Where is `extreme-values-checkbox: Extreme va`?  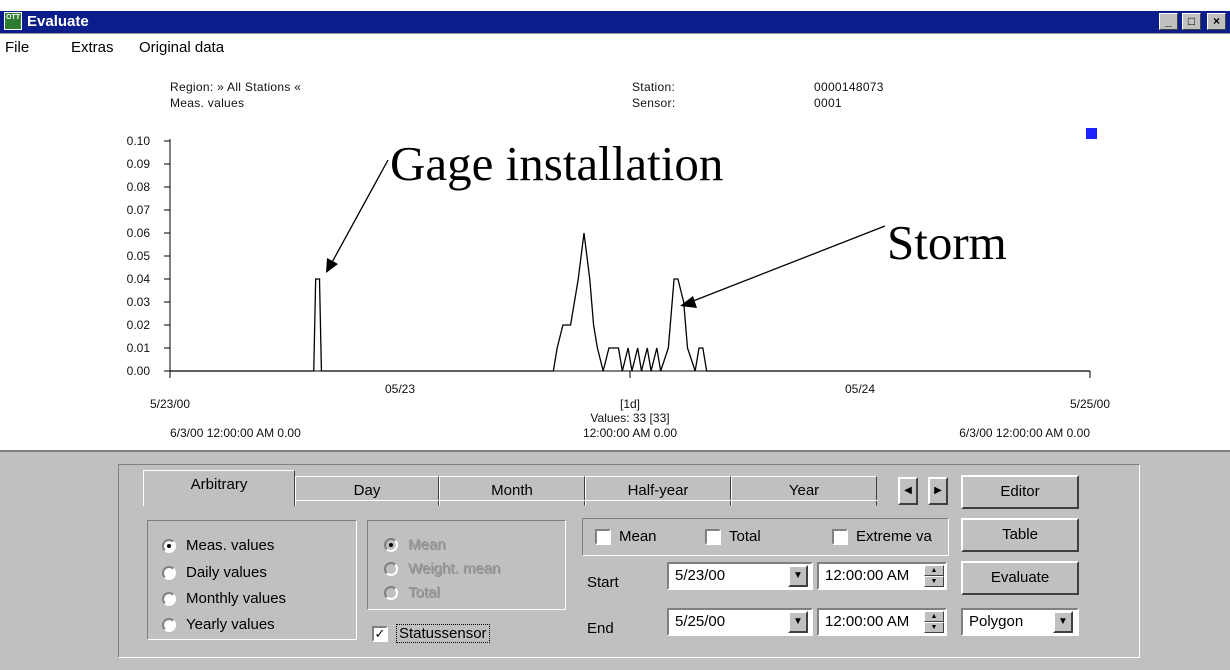
extreme-values-checkbox: Extreme va is located at coordinates (882, 536).